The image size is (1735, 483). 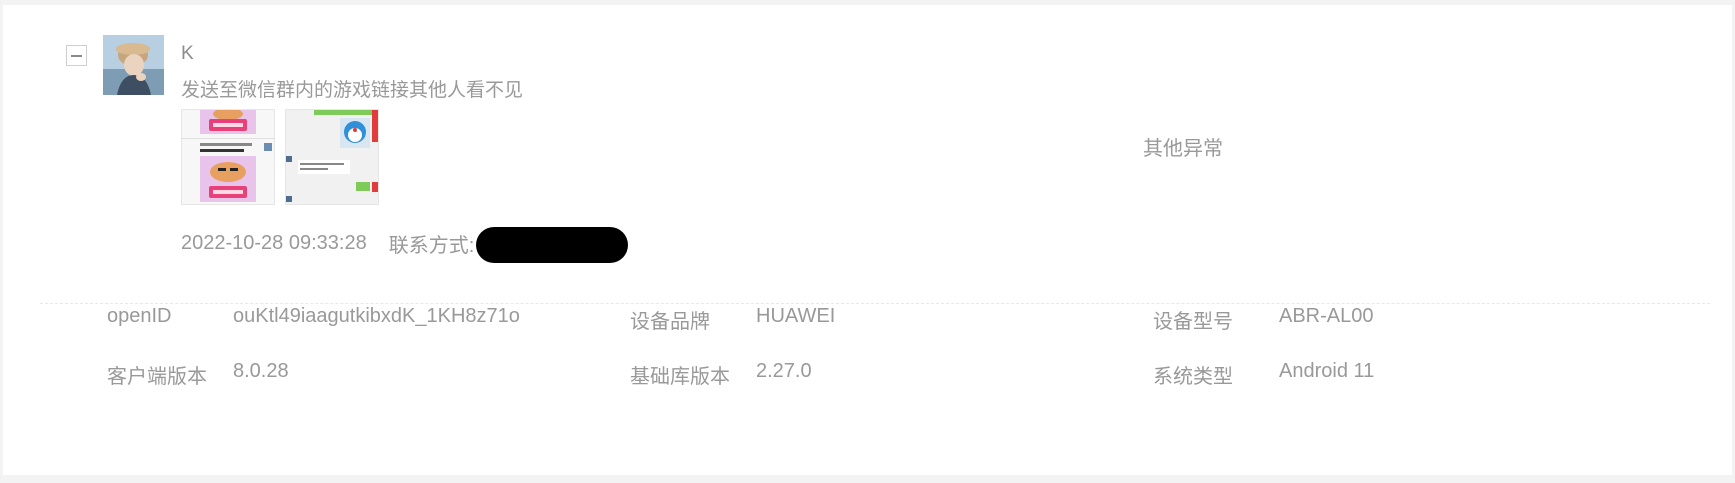 I want to click on device-model-value: ABR-AL00, so click(x=1326, y=316).